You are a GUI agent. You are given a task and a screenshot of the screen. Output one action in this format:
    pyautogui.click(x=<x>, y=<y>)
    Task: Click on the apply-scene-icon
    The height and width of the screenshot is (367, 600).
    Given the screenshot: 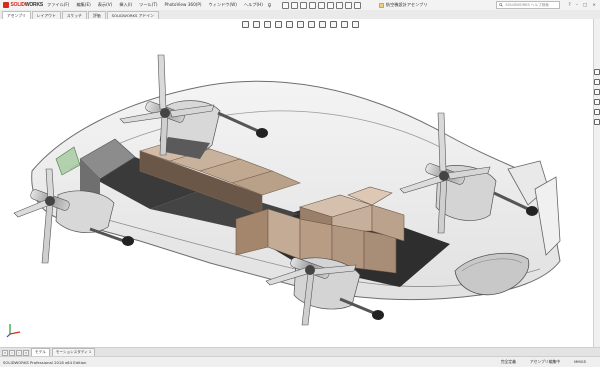 What is the action you would take?
    pyautogui.click(x=333, y=24)
    